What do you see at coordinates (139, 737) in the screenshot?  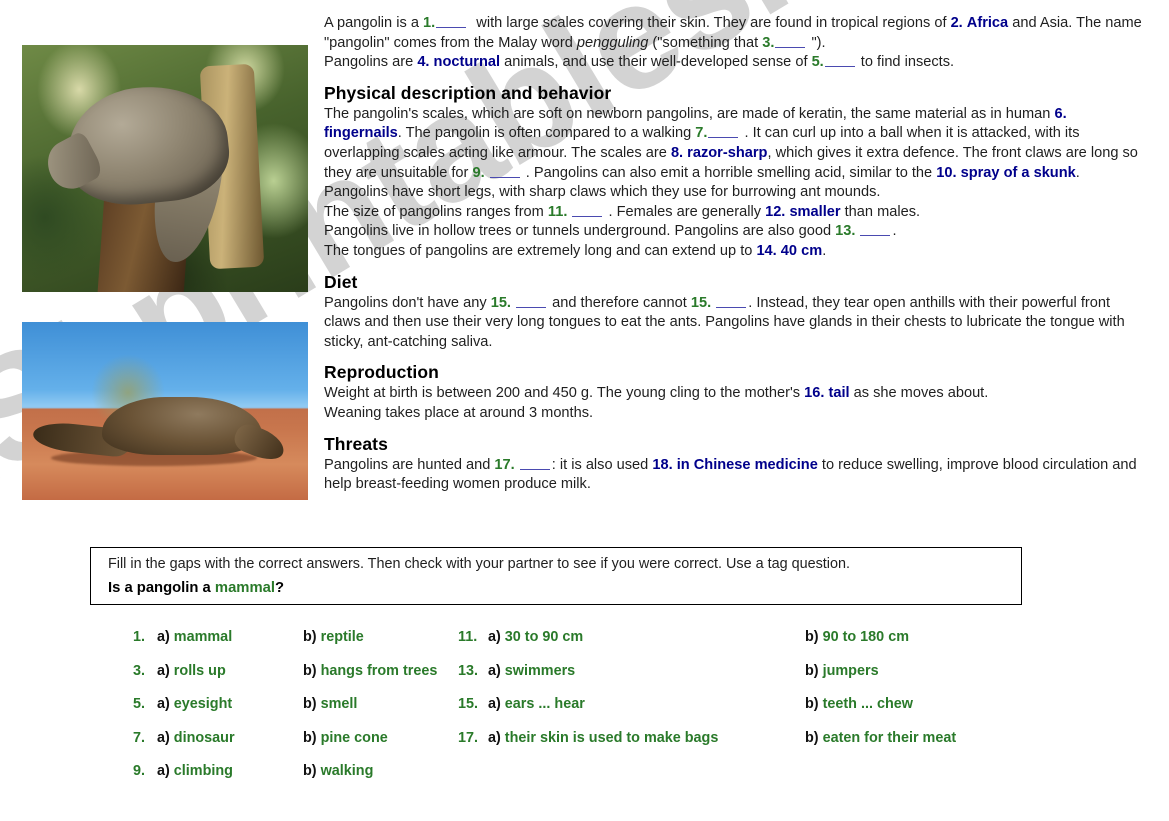 I see `answer-qnum-7: 7.` at bounding box center [139, 737].